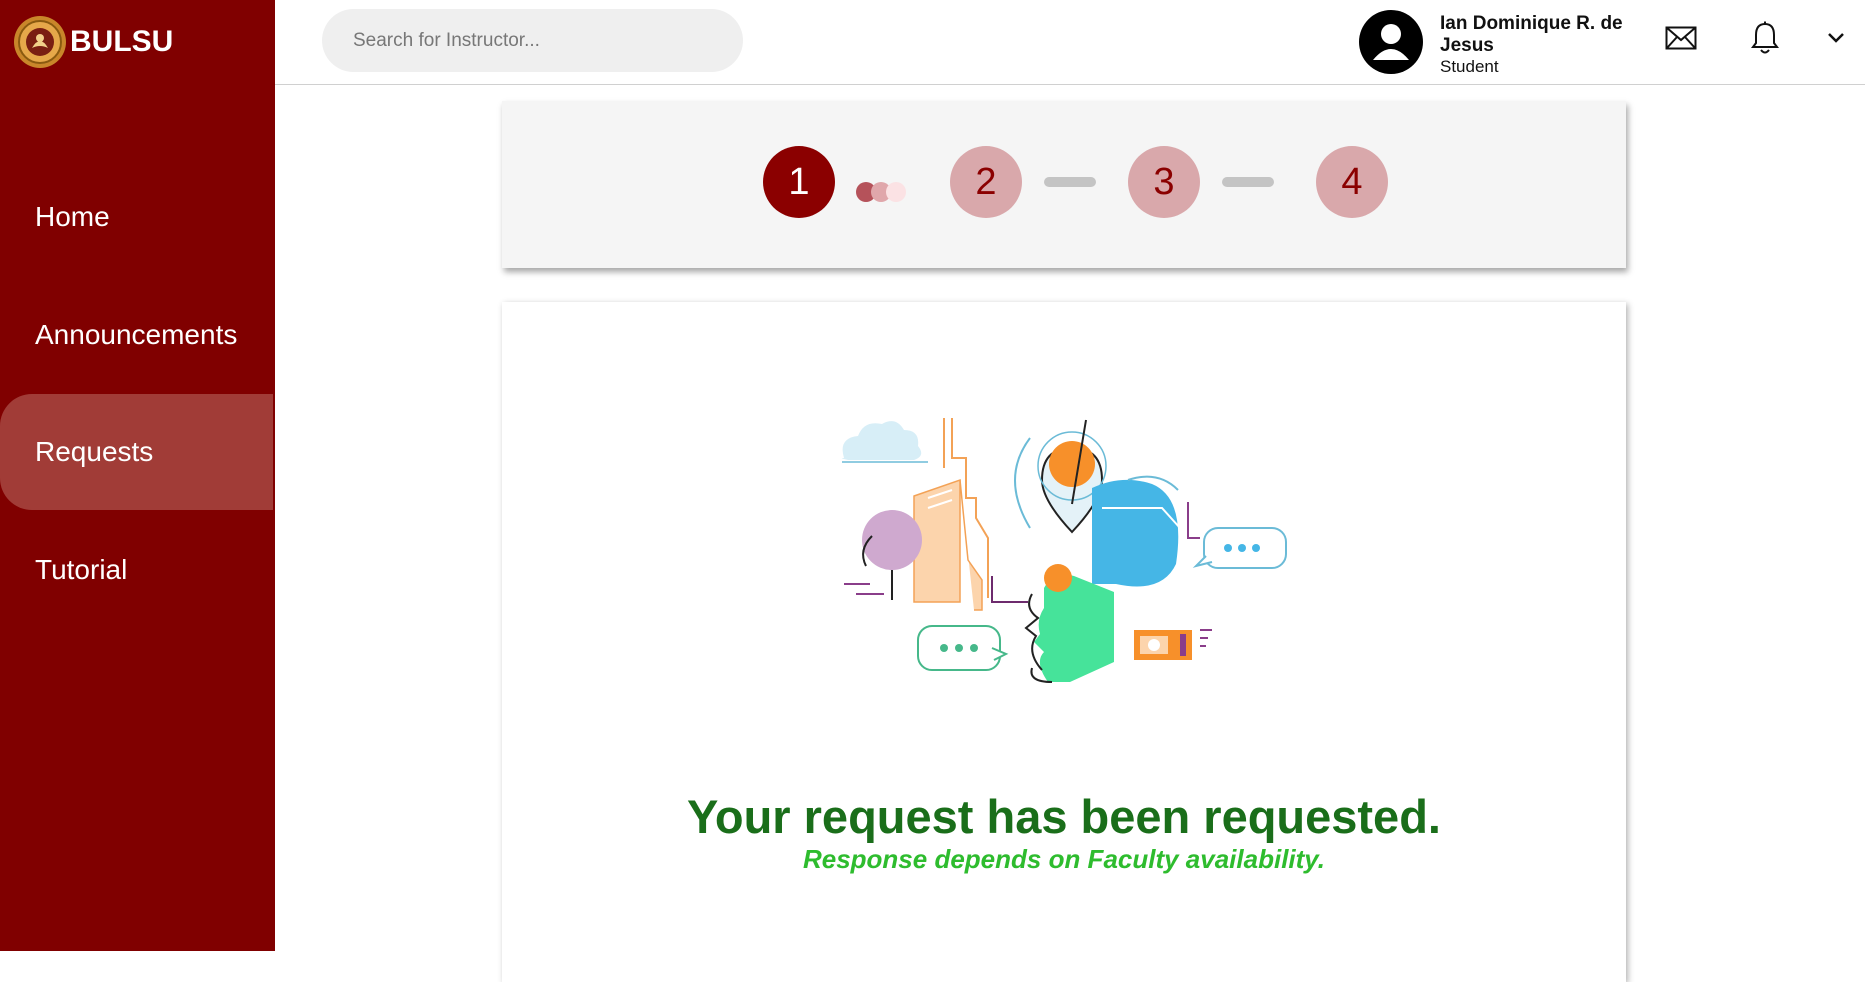 This screenshot has height=982, width=1865. I want to click on bell-icon, so click(1765, 37).